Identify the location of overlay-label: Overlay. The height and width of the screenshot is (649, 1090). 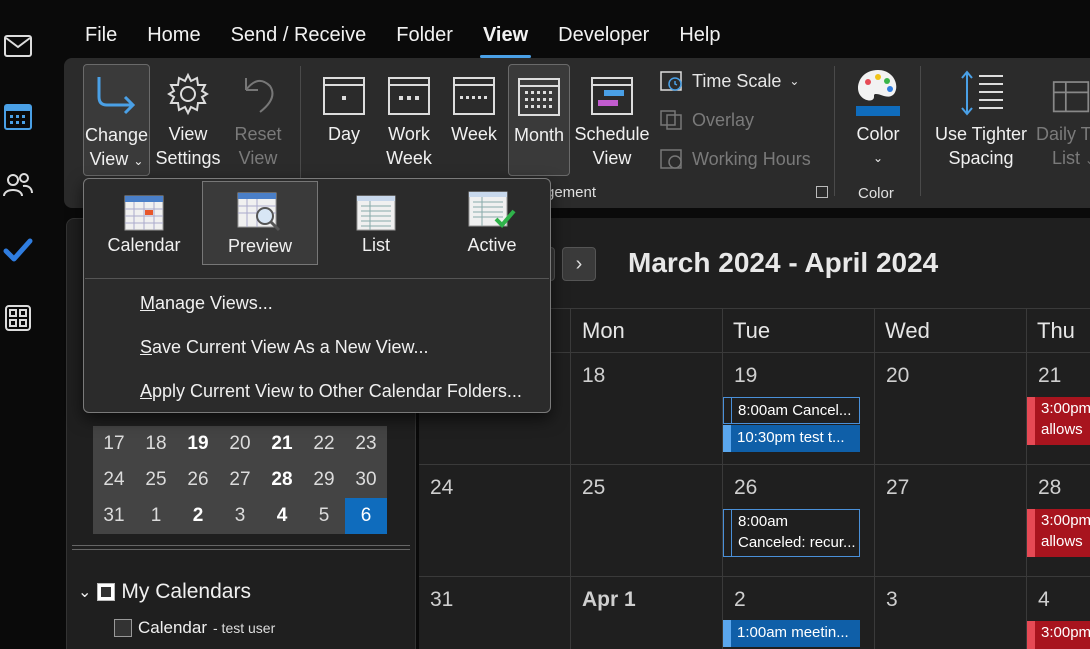
(723, 119).